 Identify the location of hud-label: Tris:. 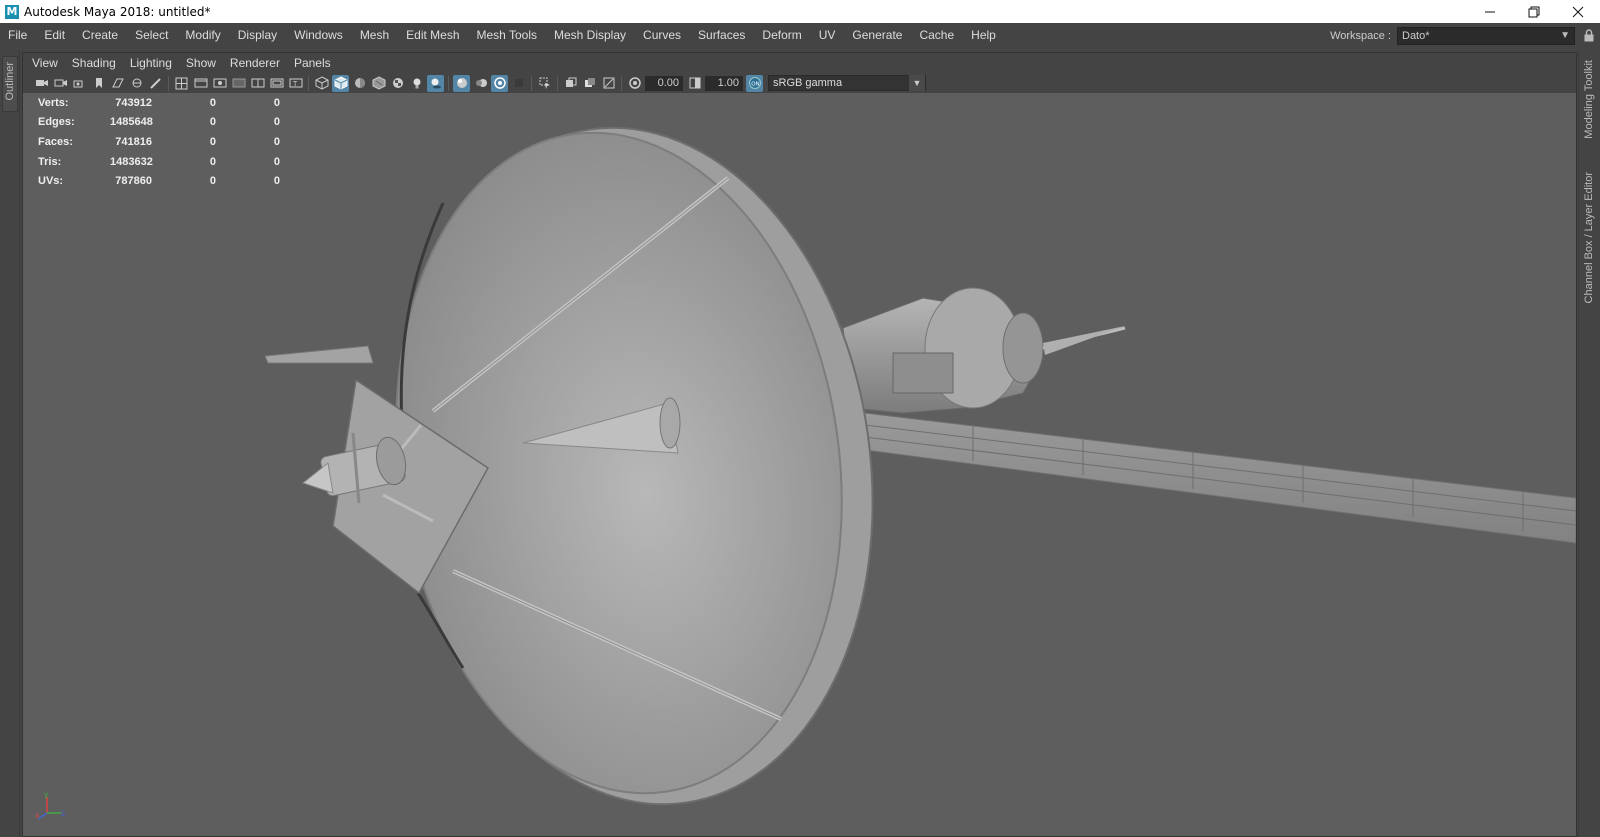
(50, 161).